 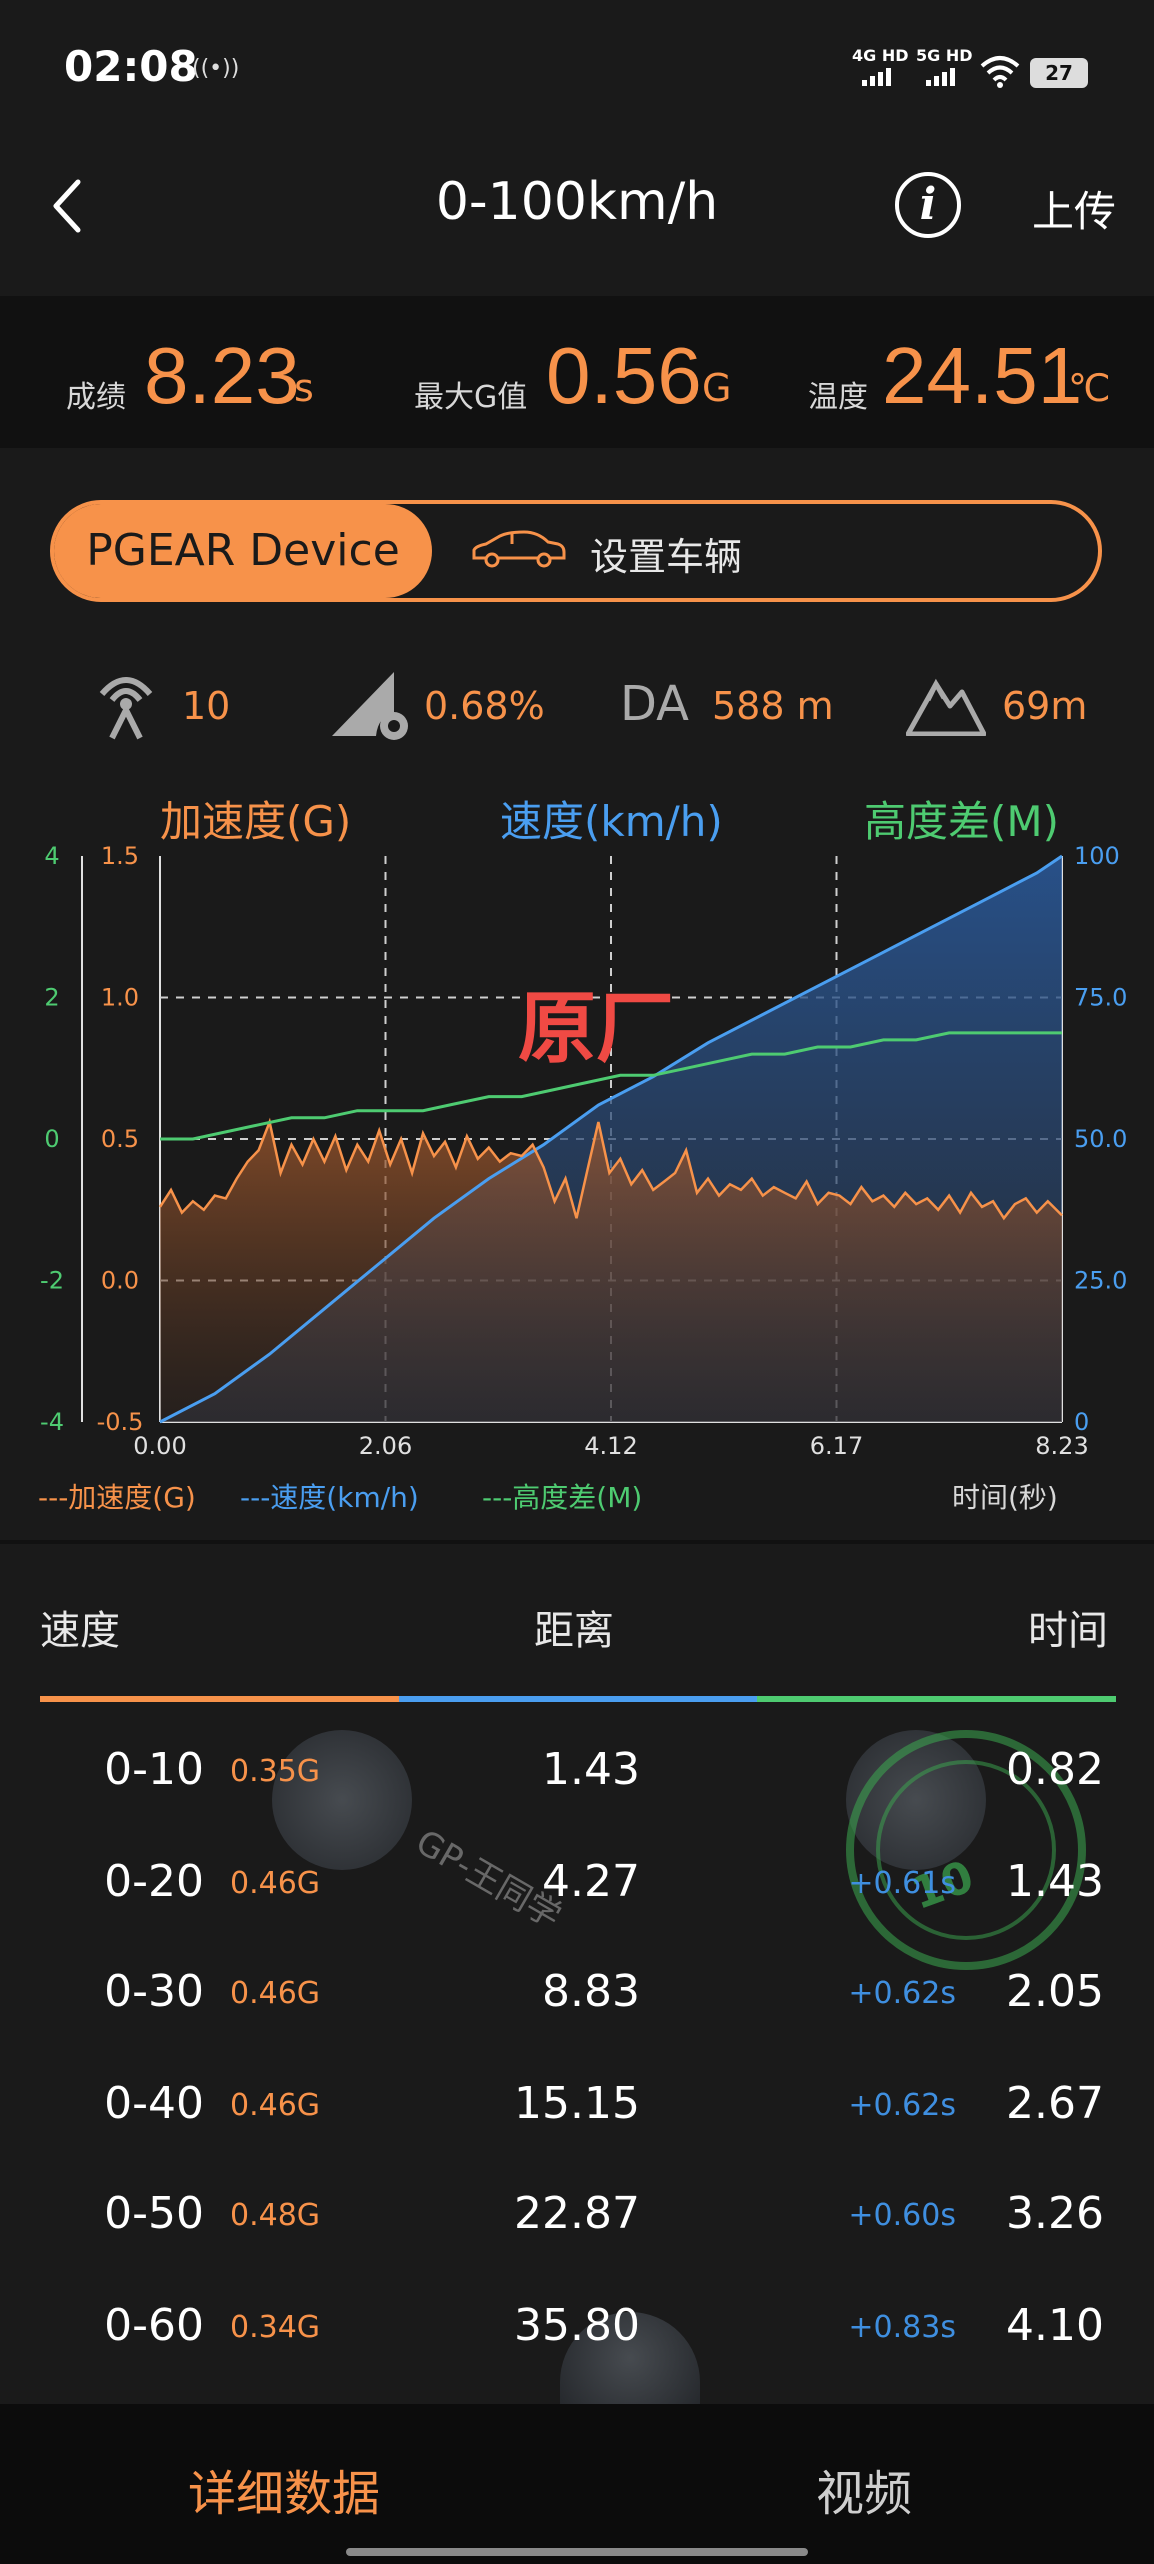 I want to click on speed-range-cell: 0-60, so click(x=154, y=2325).